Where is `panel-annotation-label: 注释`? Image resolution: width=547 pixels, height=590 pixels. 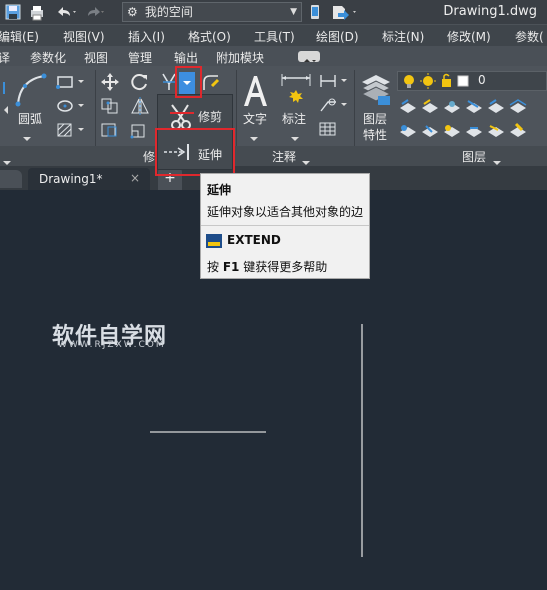
panel-annotation-label: 注释 is located at coordinates (284, 156).